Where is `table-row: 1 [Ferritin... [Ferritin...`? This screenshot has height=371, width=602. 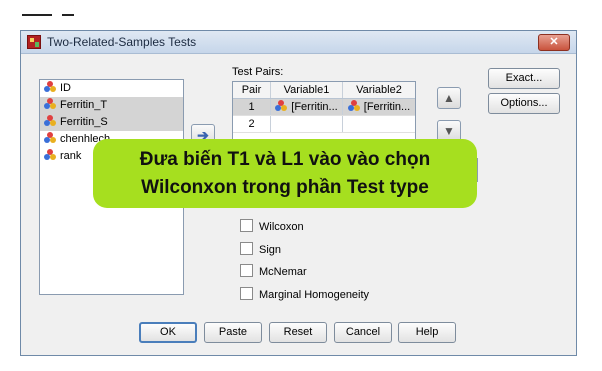
table-row: 1 [Ferritin... [Ferritin... is located at coordinates (324, 107).